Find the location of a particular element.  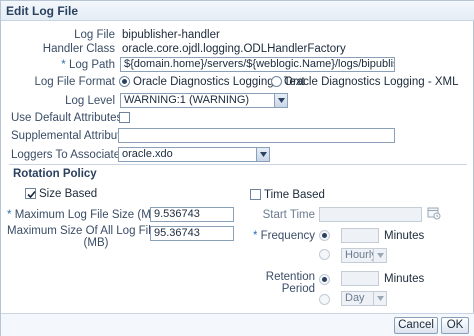

use-default-attributes-checkbox is located at coordinates (124, 117).